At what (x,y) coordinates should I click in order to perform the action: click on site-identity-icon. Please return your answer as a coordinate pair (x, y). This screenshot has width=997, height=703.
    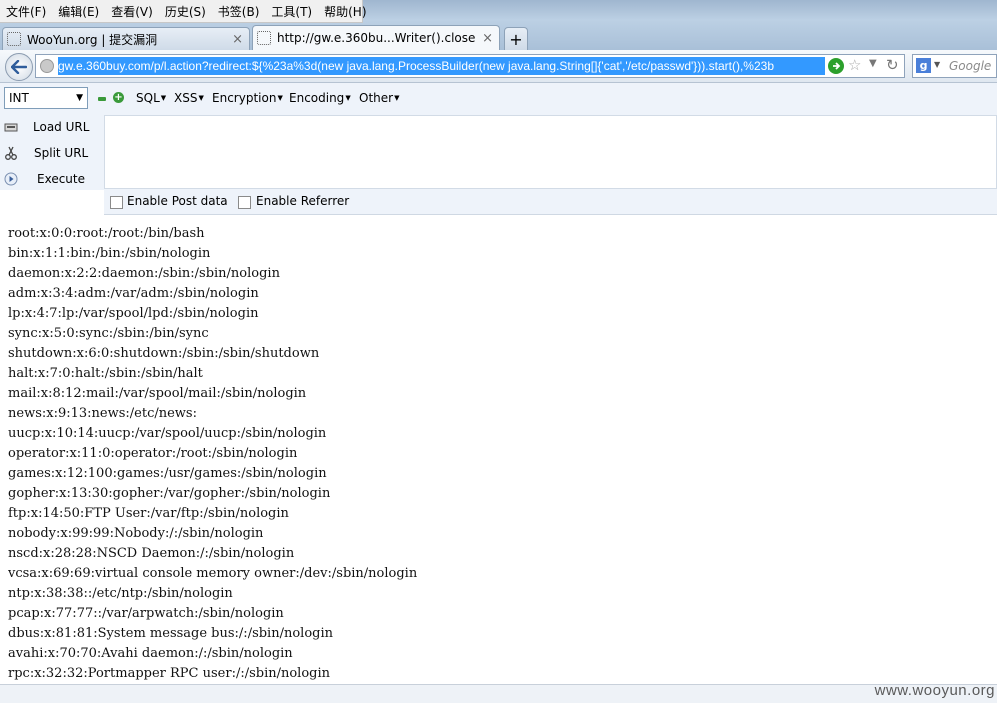
    Looking at the image, I should click on (47, 66).